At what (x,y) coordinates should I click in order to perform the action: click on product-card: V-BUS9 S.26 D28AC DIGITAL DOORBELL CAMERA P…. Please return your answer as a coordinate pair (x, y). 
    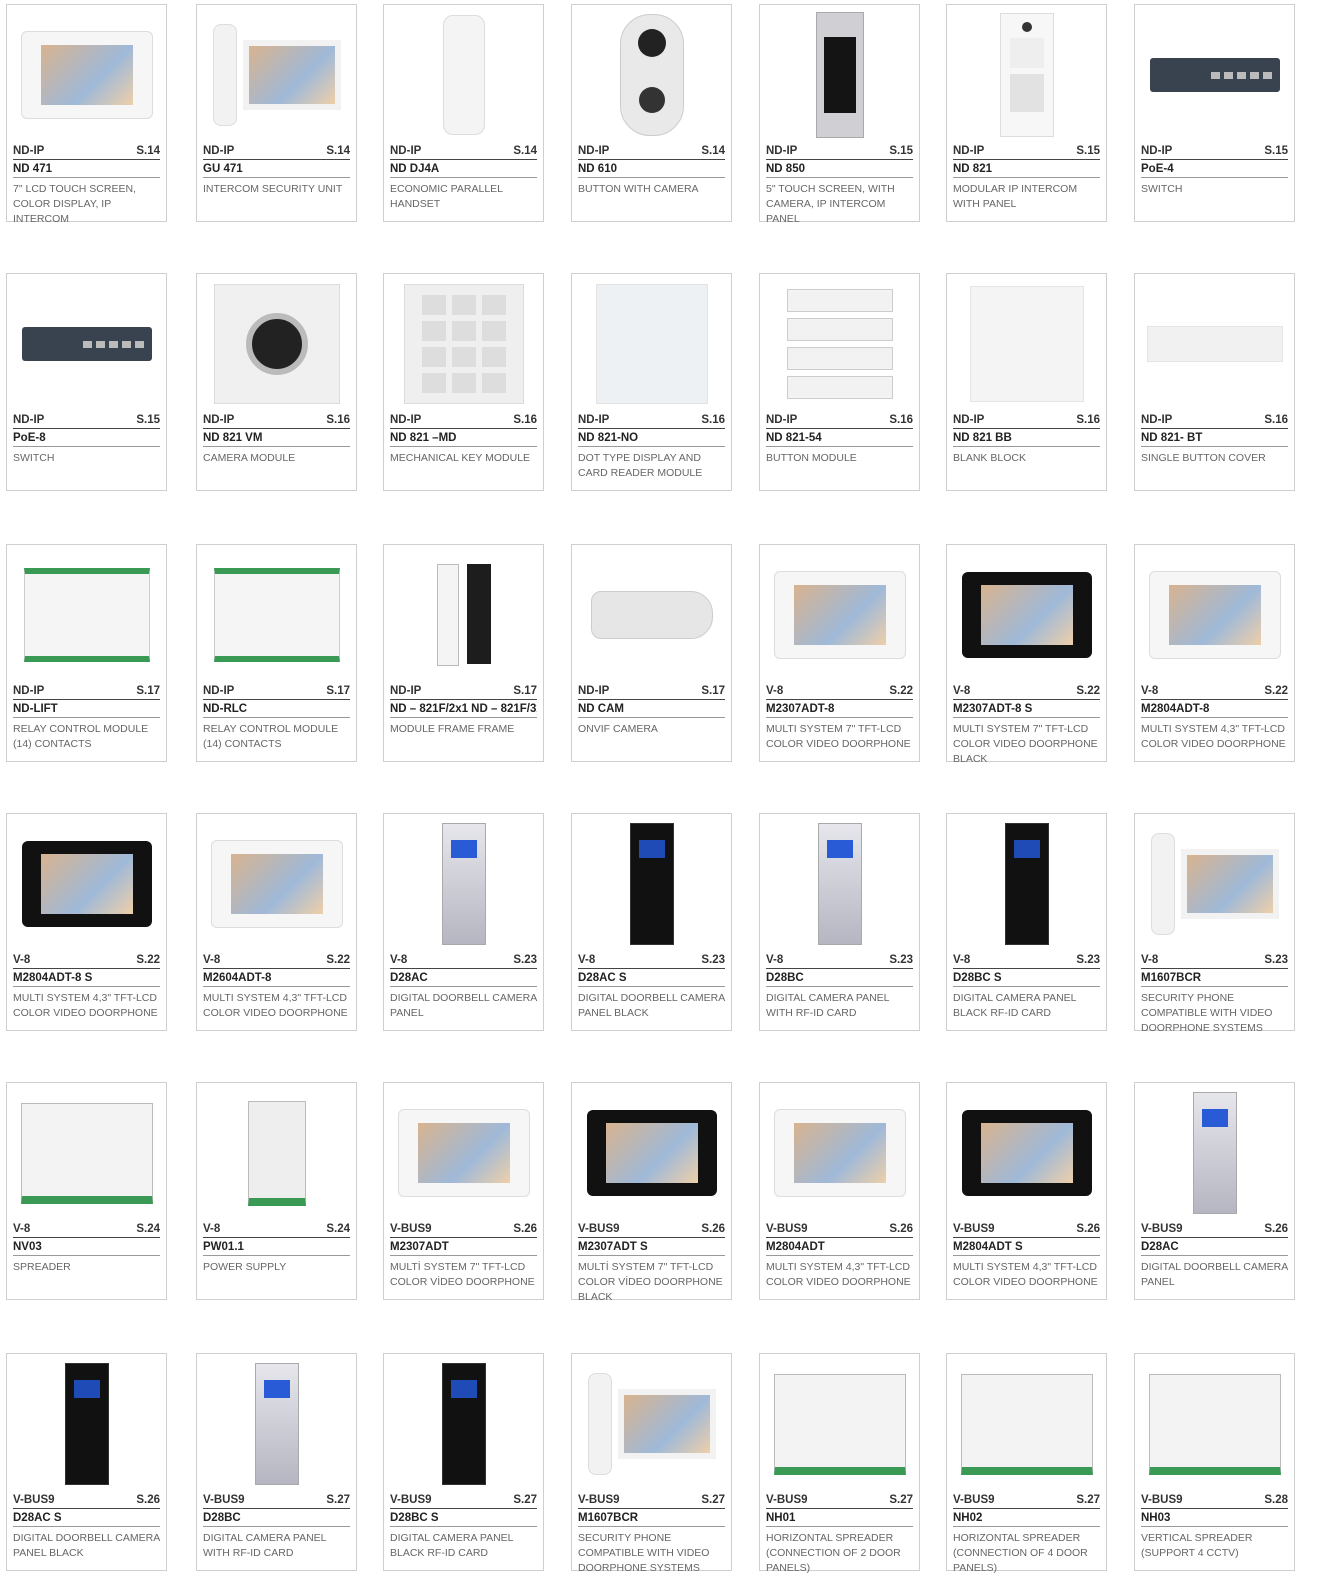
    Looking at the image, I should click on (1214, 1191).